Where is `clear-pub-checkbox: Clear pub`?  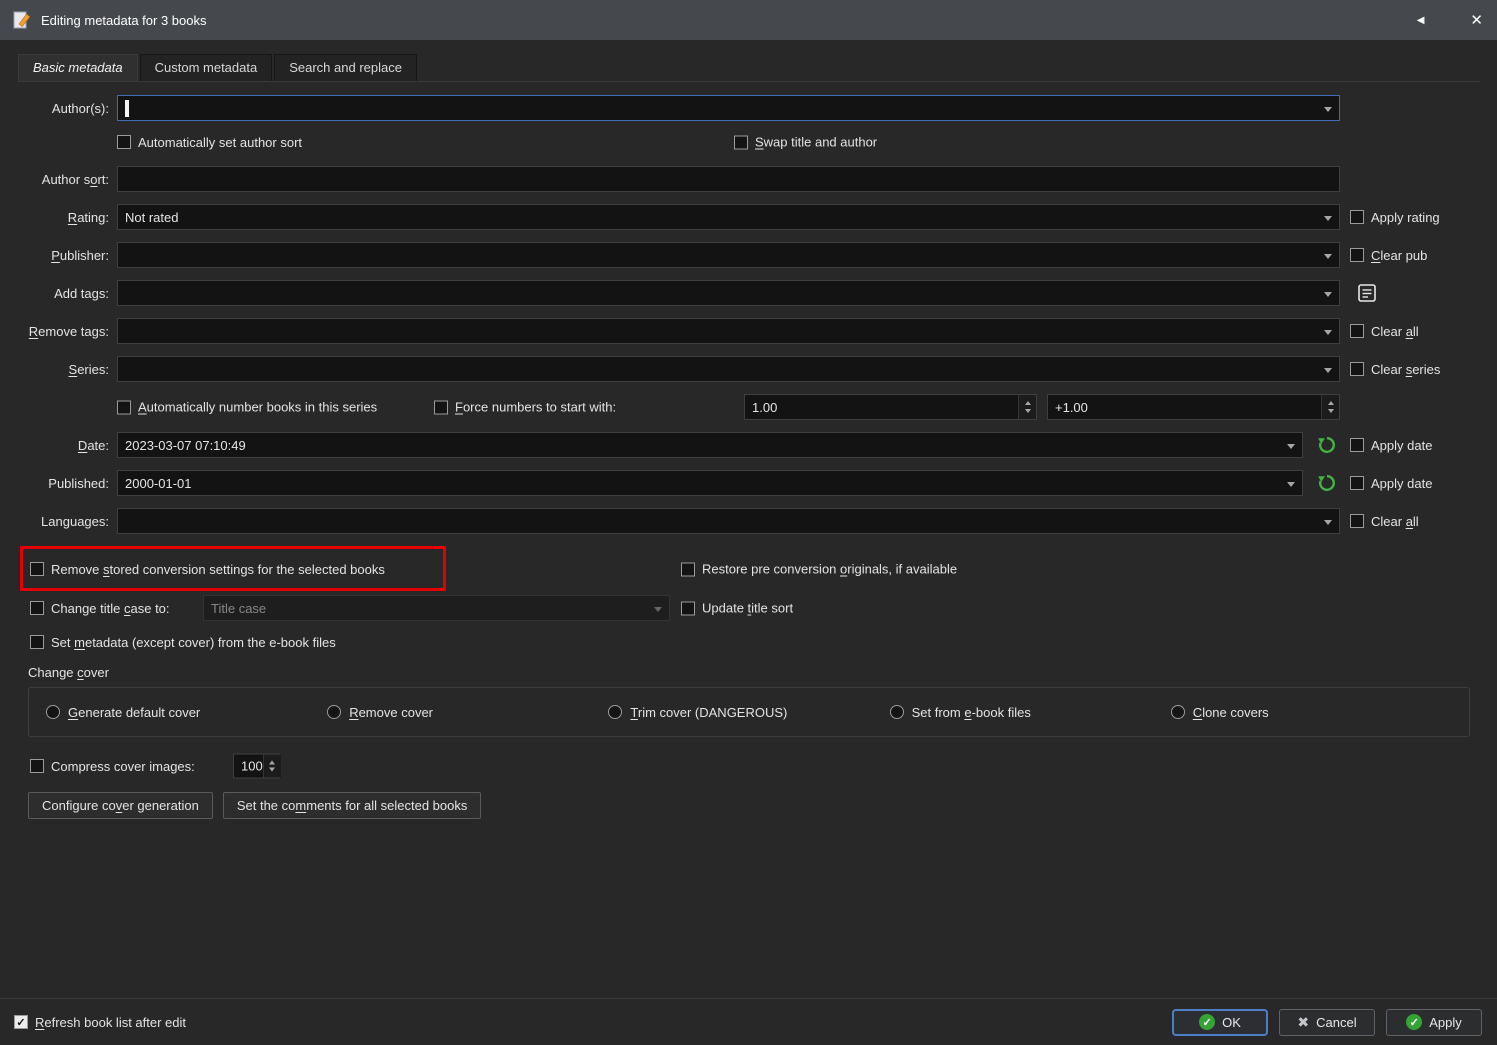 clear-pub-checkbox: Clear pub is located at coordinates (1388, 255).